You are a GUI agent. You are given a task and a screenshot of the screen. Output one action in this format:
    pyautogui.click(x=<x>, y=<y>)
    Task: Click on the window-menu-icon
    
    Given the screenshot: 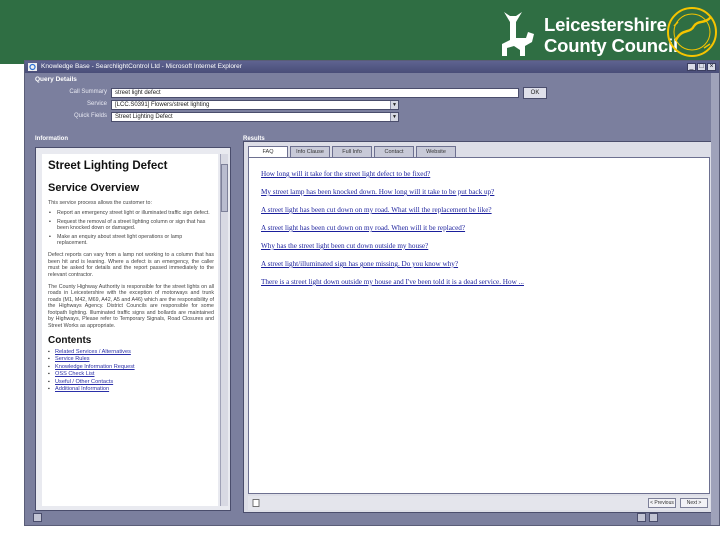 What is the action you would take?
    pyautogui.click(x=37, y=517)
    